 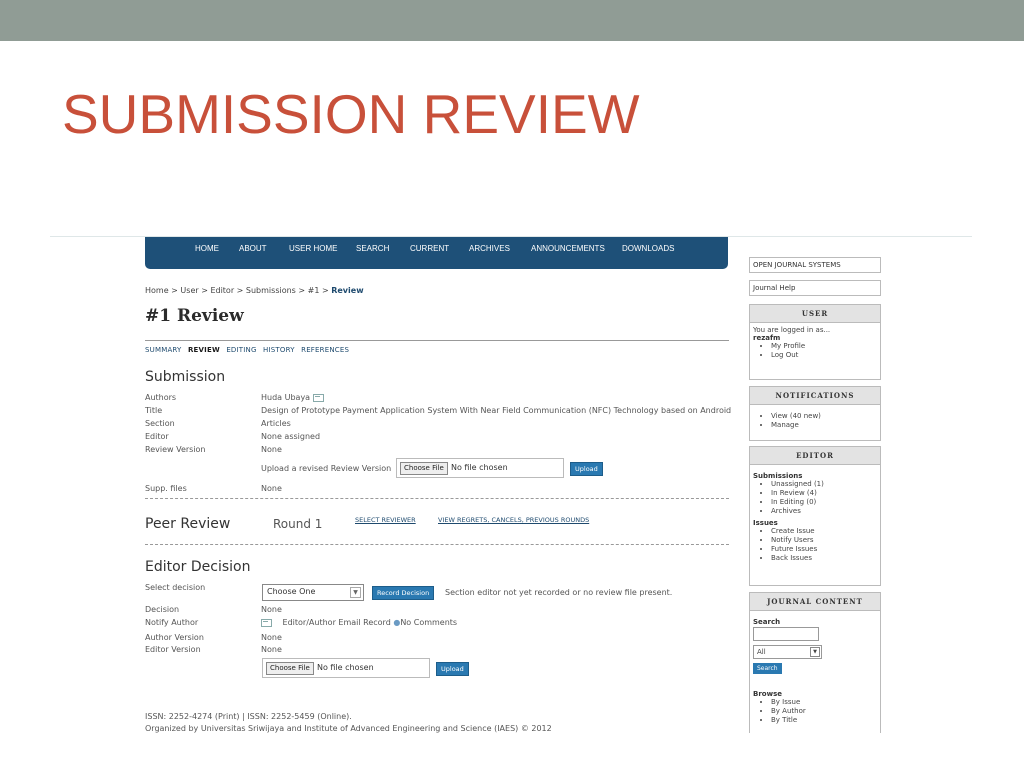 What do you see at coordinates (163, 350) in the screenshot?
I see `tab-summary: SUMMARY` at bounding box center [163, 350].